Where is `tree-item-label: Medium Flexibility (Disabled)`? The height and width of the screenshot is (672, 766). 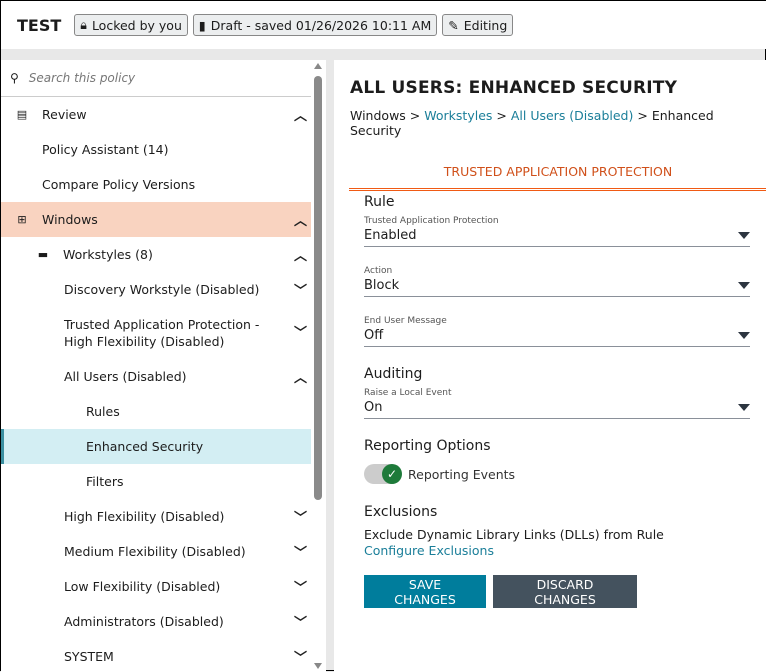
tree-item-label: Medium Flexibility (Disabled) is located at coordinates (155, 551).